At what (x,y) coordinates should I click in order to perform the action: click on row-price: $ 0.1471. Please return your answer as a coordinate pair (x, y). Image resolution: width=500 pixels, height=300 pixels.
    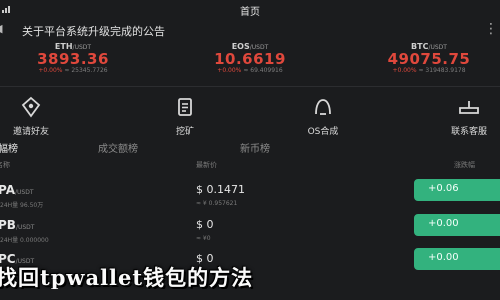
    Looking at the image, I should click on (220, 189).